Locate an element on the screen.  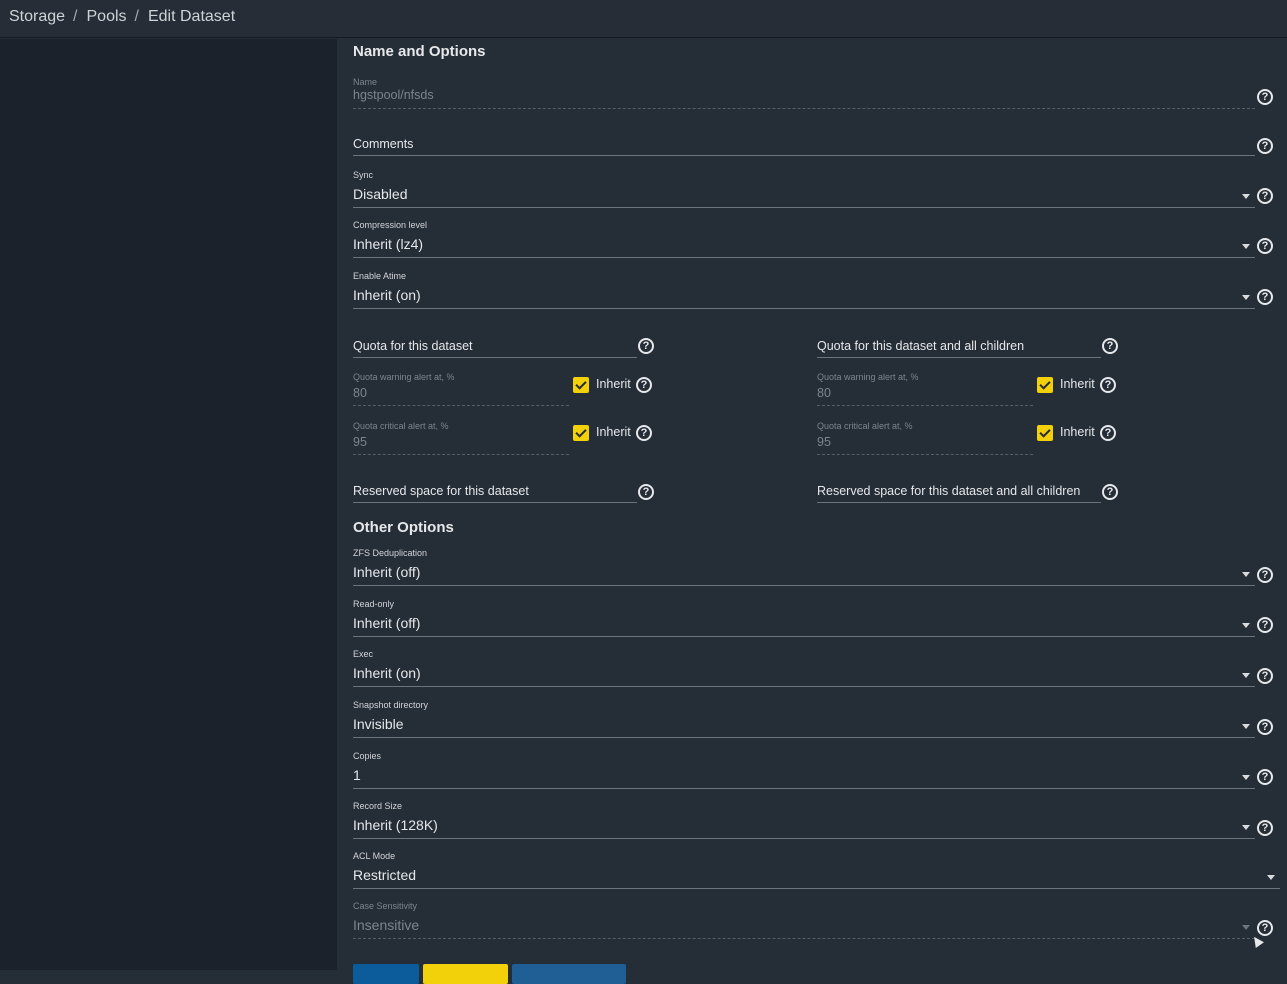
recordsize-value: Inherit (128K) is located at coordinates (395, 825).